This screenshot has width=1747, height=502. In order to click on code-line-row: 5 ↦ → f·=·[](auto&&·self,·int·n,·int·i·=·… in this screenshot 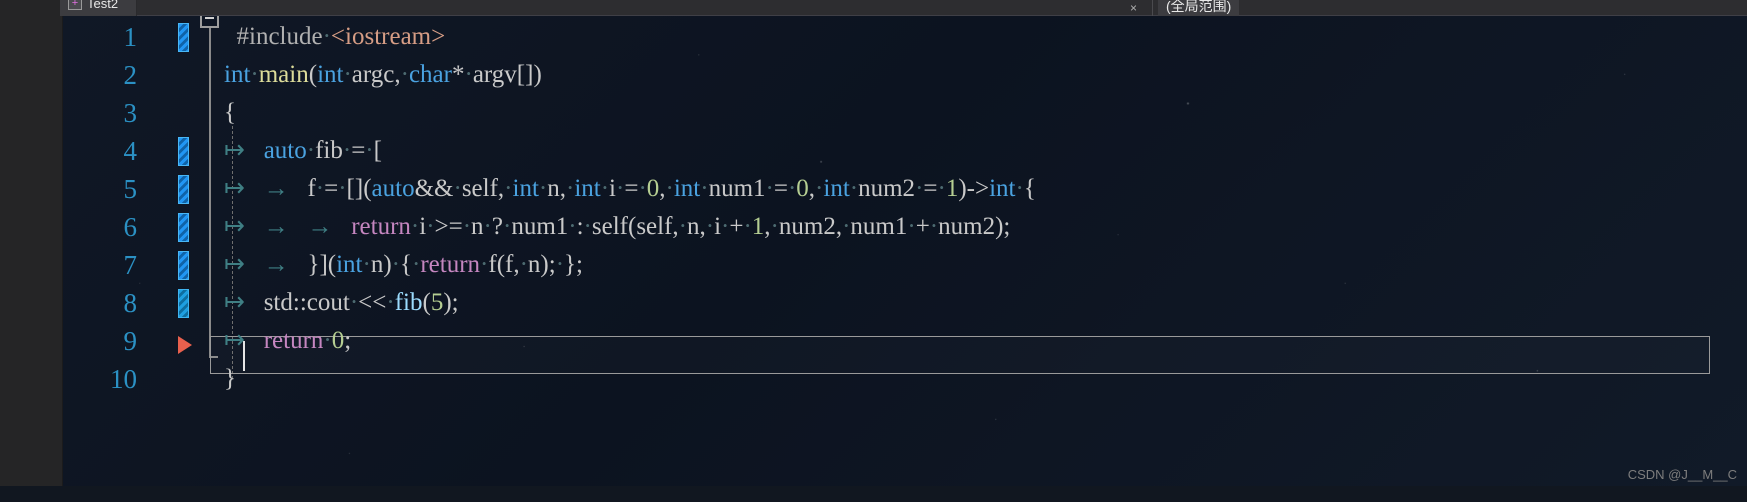, I will do `click(873, 189)`.